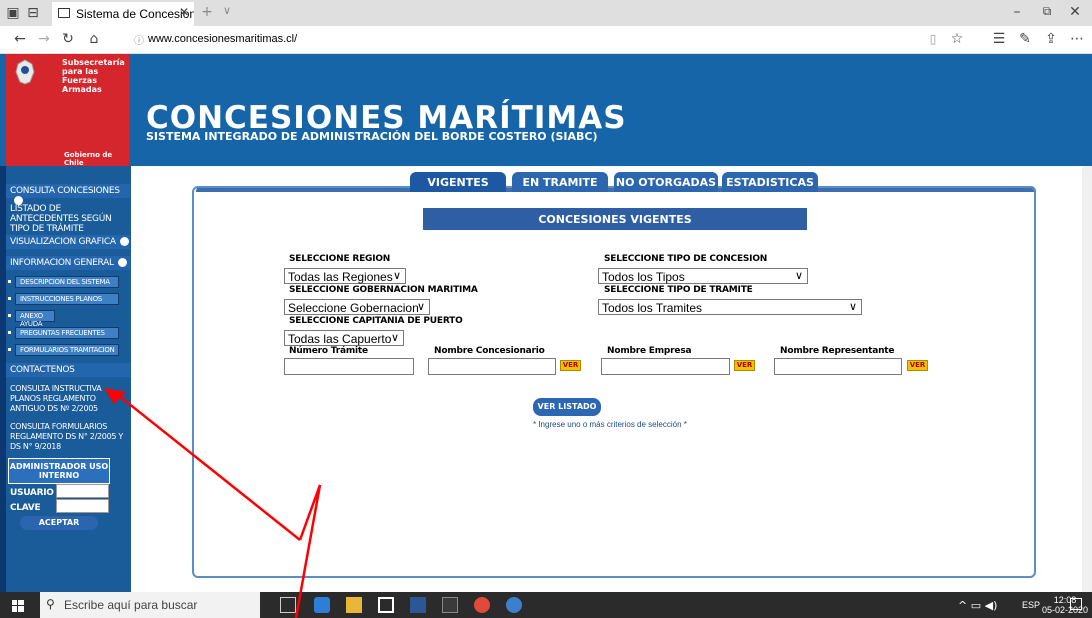  What do you see at coordinates (124, 241) in the screenshot?
I see `expand-circle-icon` at bounding box center [124, 241].